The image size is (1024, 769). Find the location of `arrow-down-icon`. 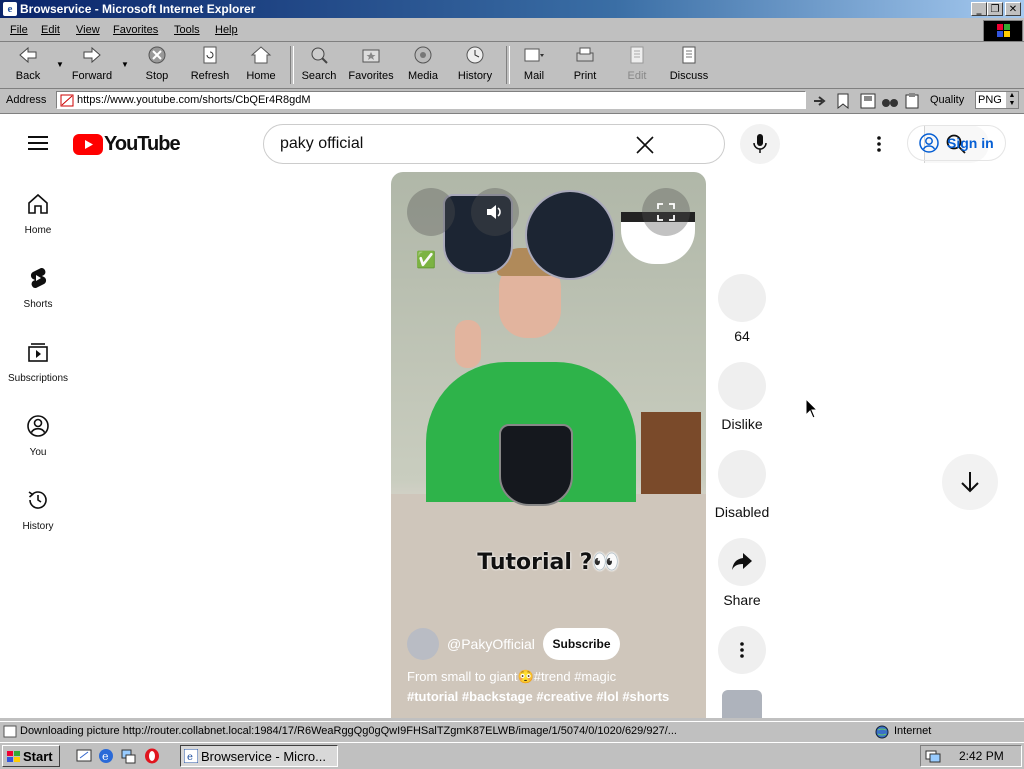

arrow-down-icon is located at coordinates (970, 482).